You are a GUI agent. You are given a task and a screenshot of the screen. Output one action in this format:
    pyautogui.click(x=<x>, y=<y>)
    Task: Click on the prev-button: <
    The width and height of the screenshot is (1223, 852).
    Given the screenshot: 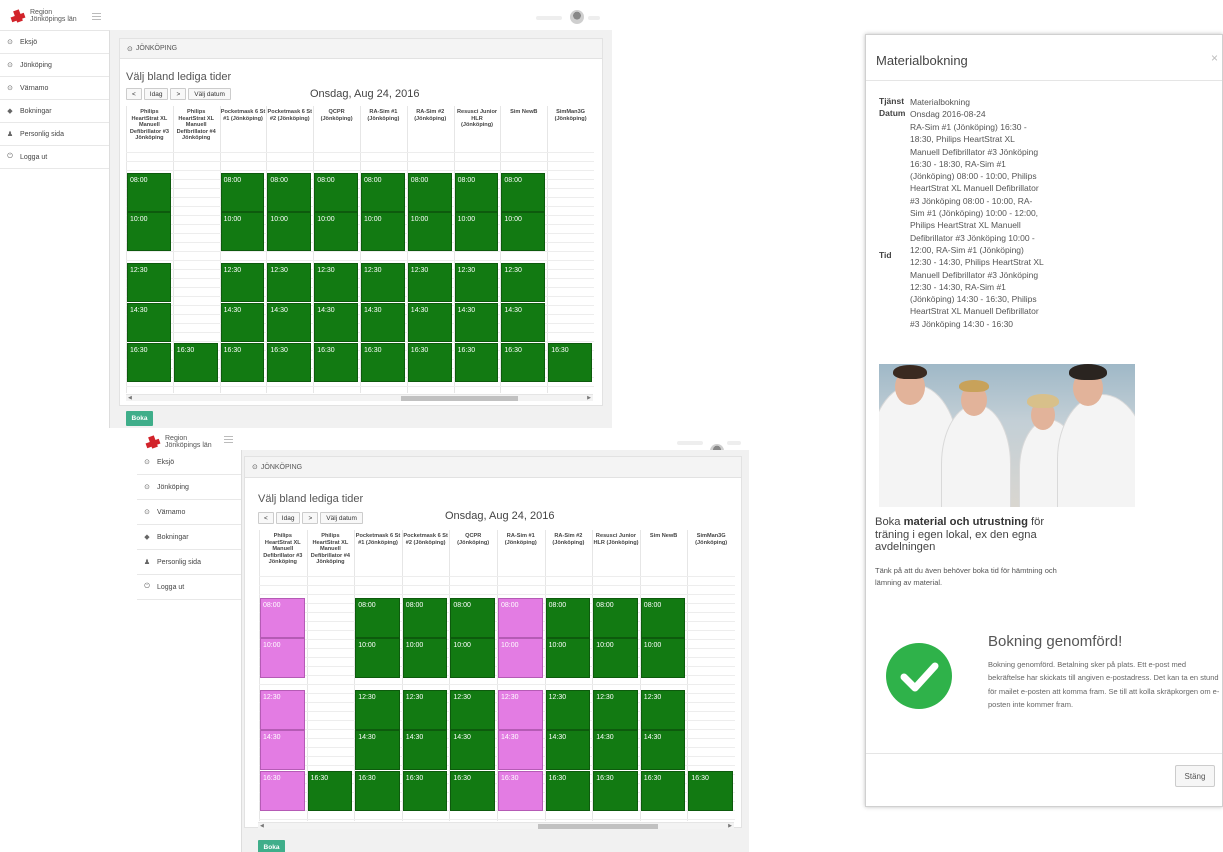 What is the action you would take?
    pyautogui.click(x=266, y=518)
    